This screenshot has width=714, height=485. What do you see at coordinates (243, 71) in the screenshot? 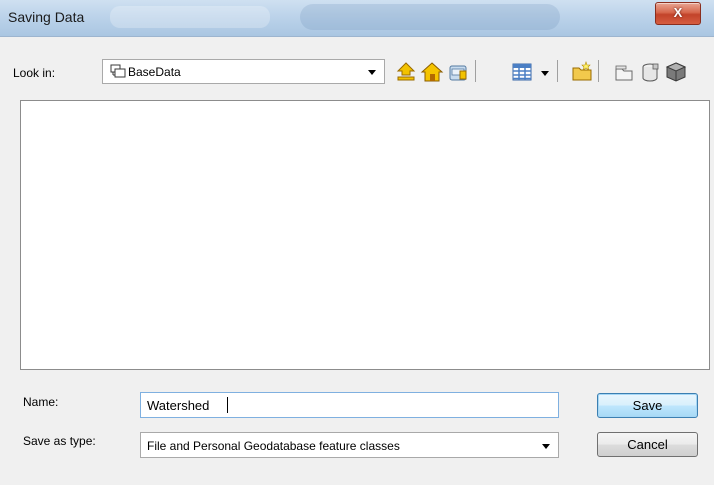
I see `look-in-dropdown: BaseData` at bounding box center [243, 71].